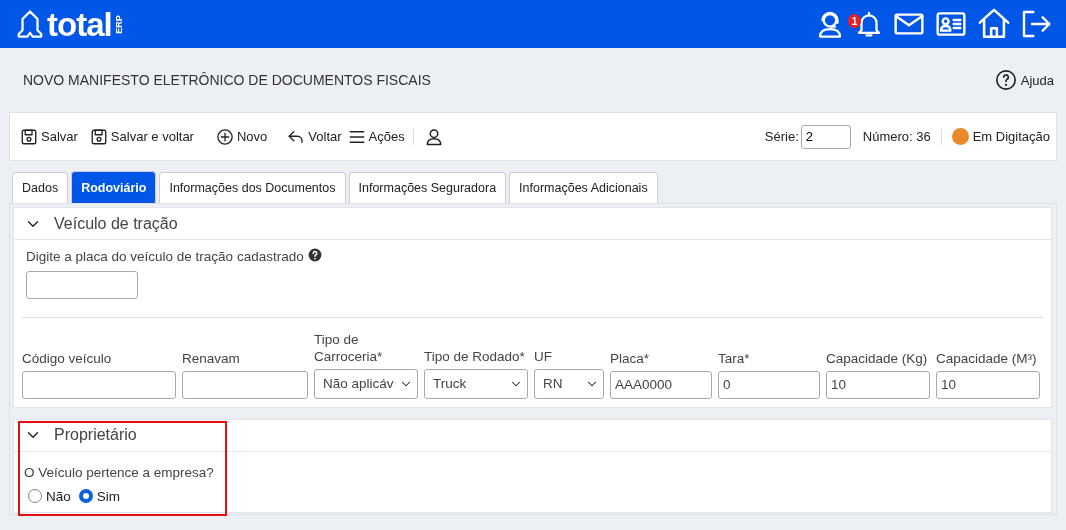  What do you see at coordinates (67, 359) in the screenshot?
I see `field-label: Código veículo` at bounding box center [67, 359].